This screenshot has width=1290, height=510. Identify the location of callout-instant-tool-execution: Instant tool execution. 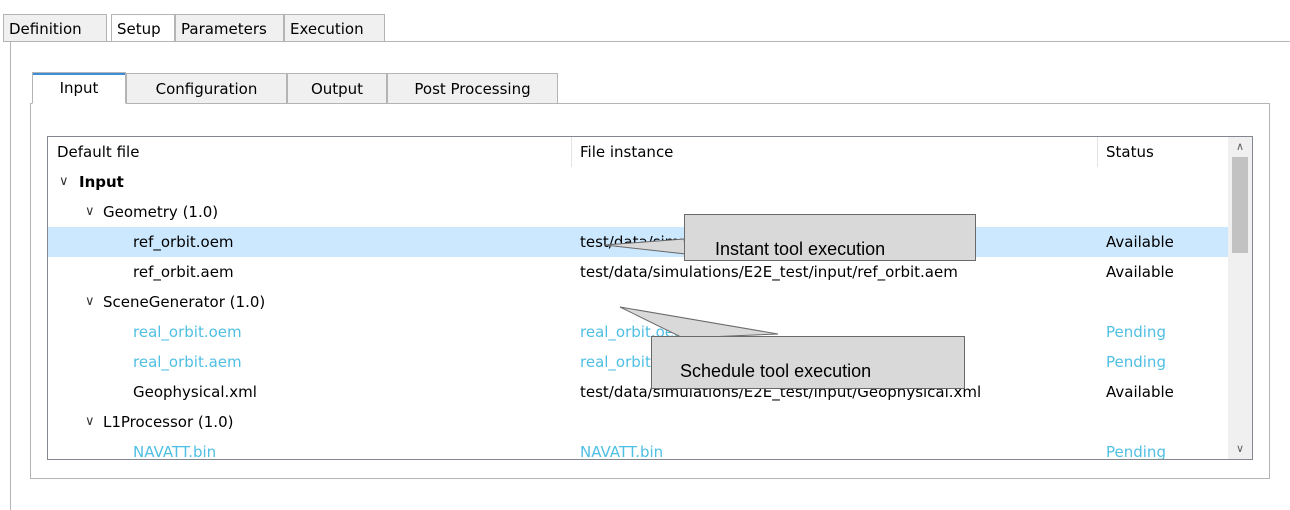
(830, 237).